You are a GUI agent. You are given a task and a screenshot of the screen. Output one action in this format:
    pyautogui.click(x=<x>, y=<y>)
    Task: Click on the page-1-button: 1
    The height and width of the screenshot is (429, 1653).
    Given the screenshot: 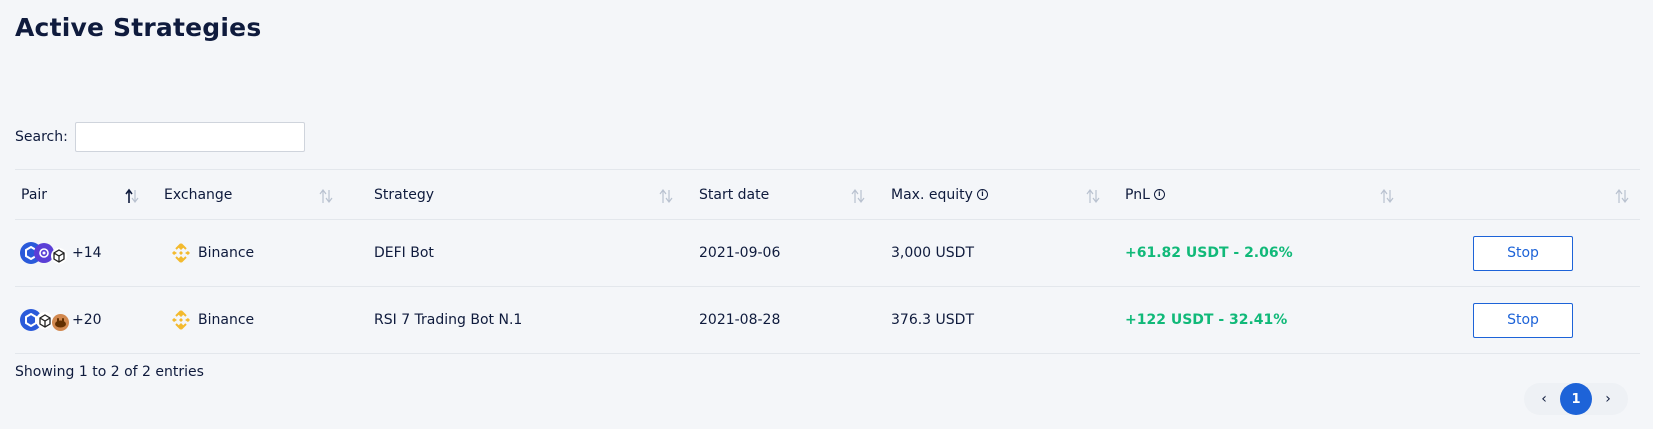 What is the action you would take?
    pyautogui.click(x=1576, y=399)
    